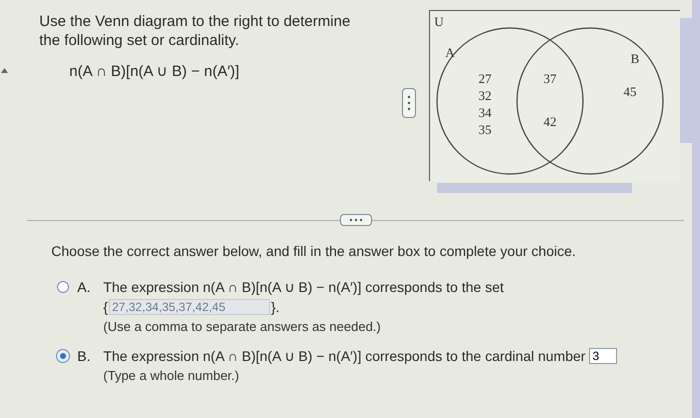 The width and height of the screenshot is (700, 418). I want to click on open-brace: {, so click(105, 307).